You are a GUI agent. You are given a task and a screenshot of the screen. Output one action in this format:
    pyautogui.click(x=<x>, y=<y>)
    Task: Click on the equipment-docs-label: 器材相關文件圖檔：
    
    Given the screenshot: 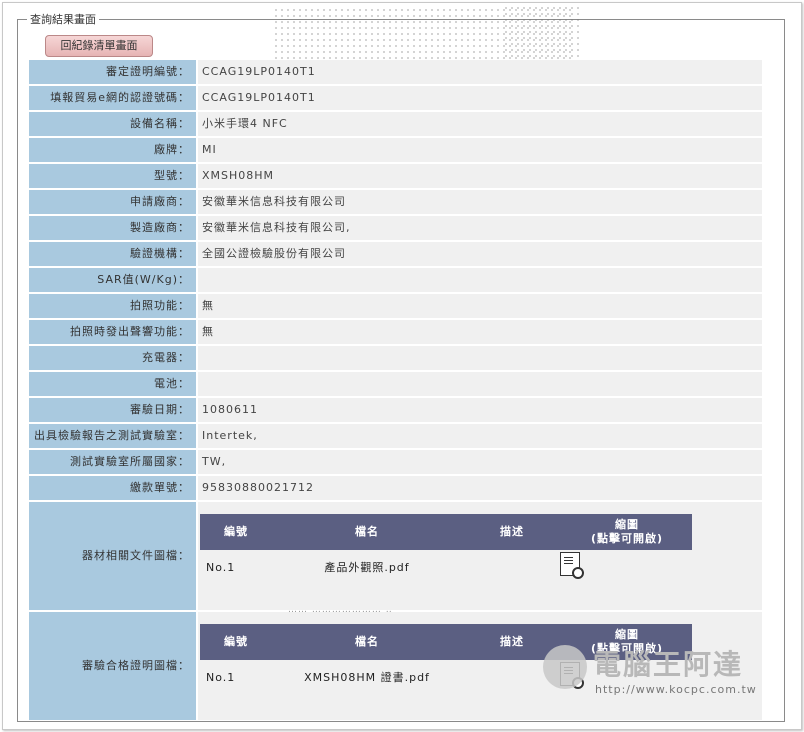 What is the action you would take?
    pyautogui.click(x=112, y=556)
    